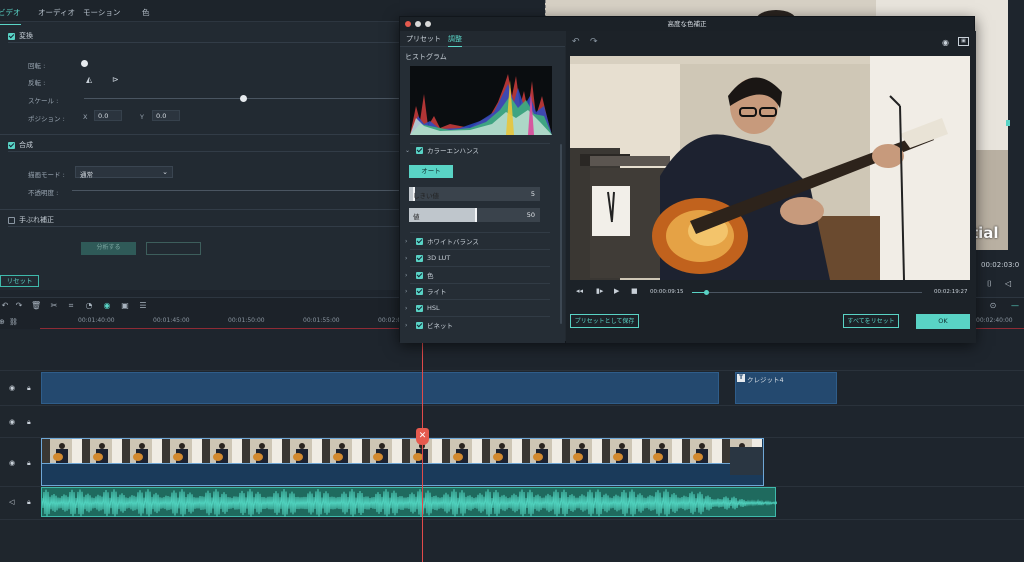 The height and width of the screenshot is (562, 1024). What do you see at coordinates (604, 321) in the screenshot?
I see `save-as-preset-button: プリセットとして保存` at bounding box center [604, 321].